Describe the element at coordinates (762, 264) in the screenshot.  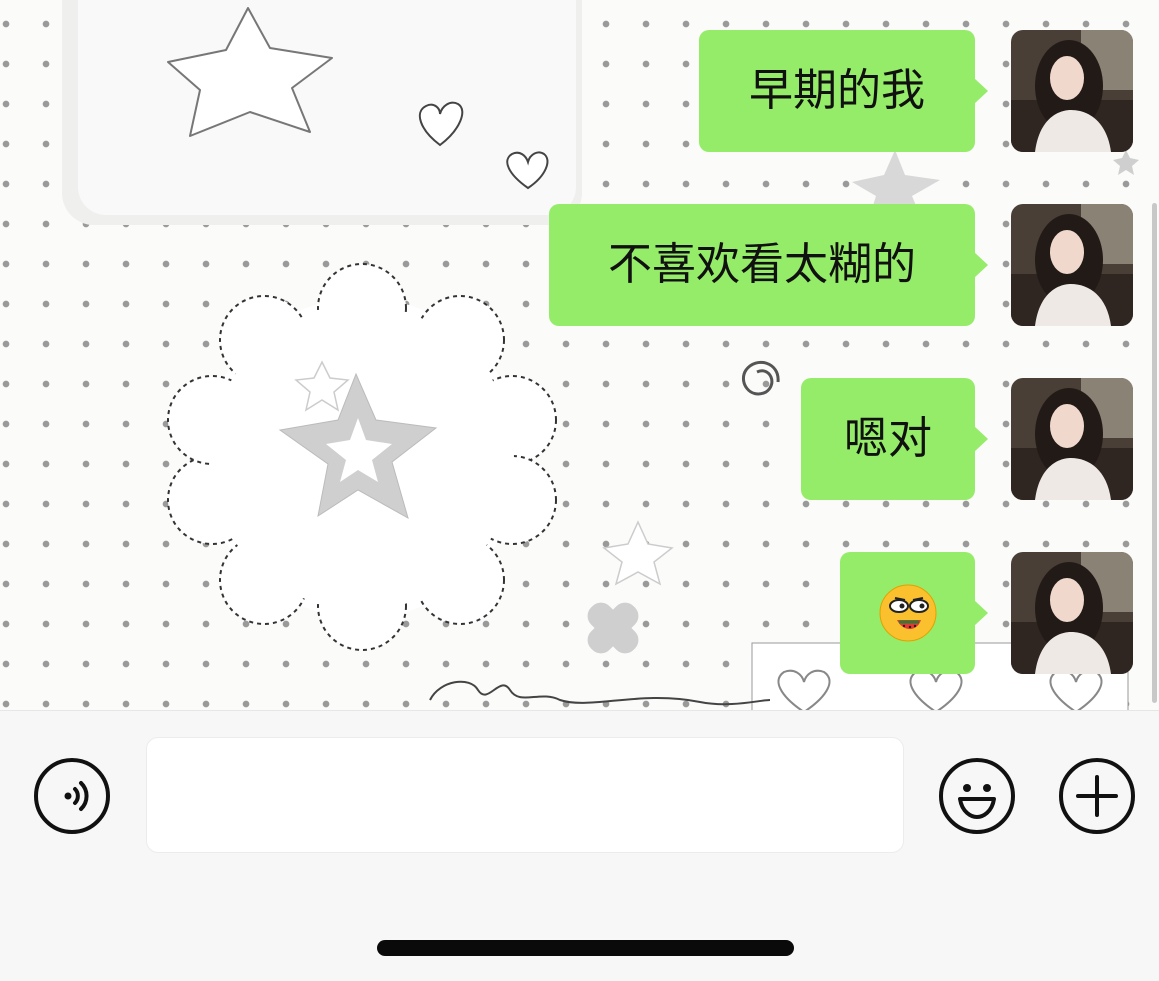
I see `message-text: 不喜欢看太糊的` at that location.